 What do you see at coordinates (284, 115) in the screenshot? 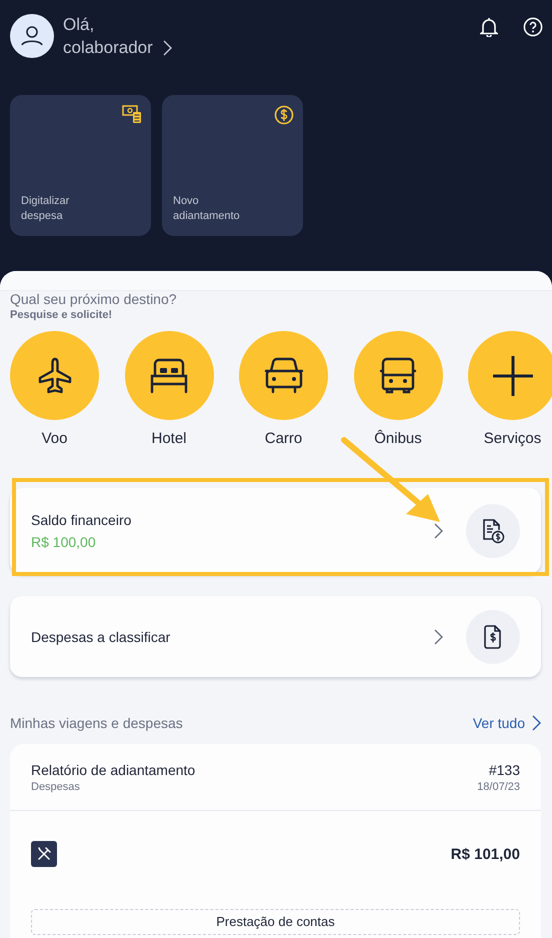
I see `dollar-coin-icon` at bounding box center [284, 115].